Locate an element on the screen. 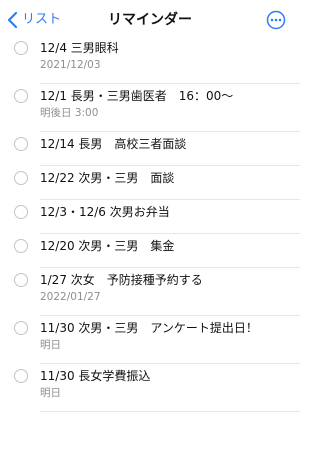 The height and width of the screenshot is (450, 320). reminder-title: 12/20 次男・三男 集金 is located at coordinates (107, 246).